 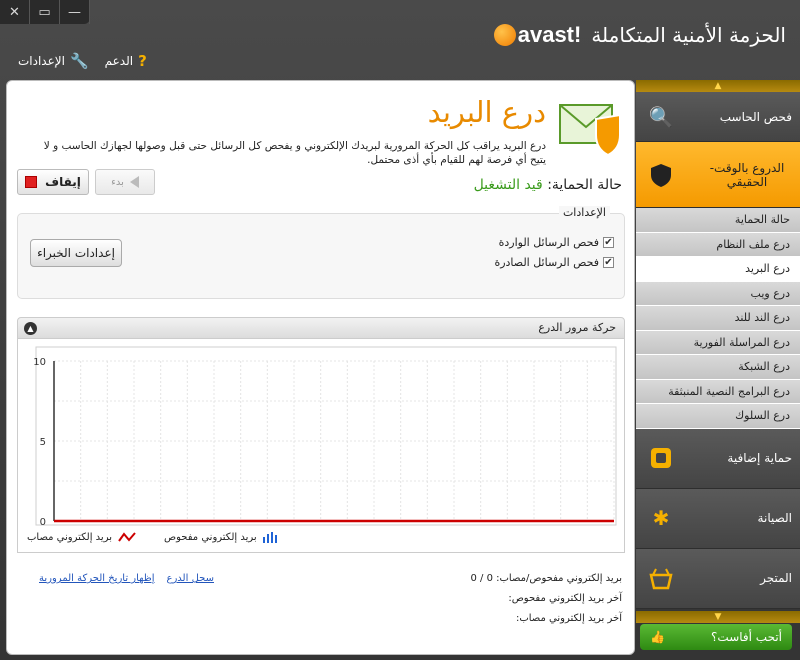 I want to click on stat-last-infected: آخر بريد إلكتروني مصاب:, so click(x=568, y=618).